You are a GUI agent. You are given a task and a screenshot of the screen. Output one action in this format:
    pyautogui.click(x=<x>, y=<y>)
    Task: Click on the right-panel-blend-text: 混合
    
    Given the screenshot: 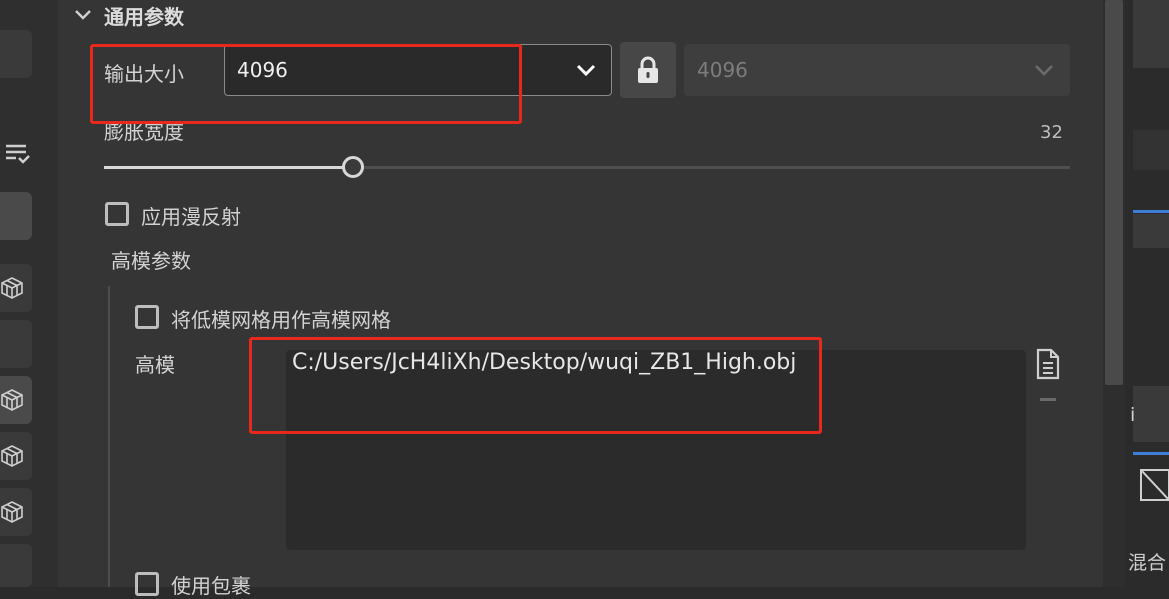 What is the action you would take?
    pyautogui.click(x=1147, y=563)
    